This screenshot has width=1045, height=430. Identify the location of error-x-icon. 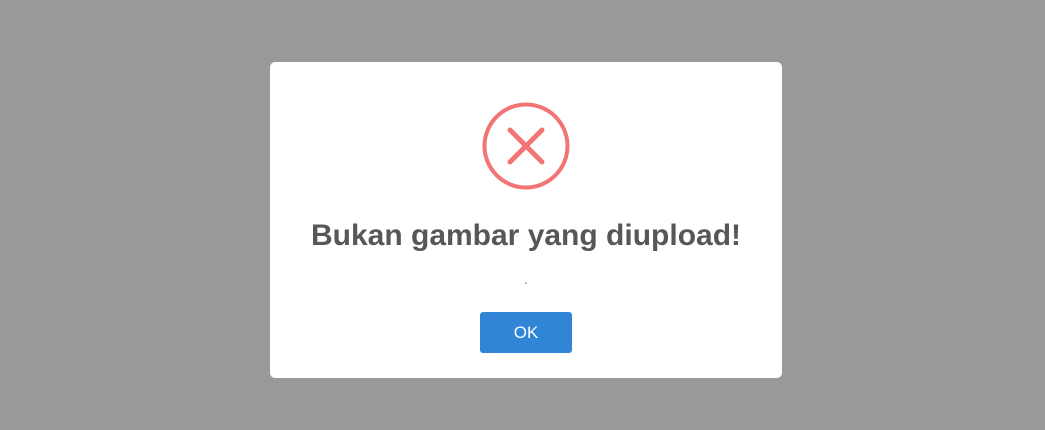
(526, 146).